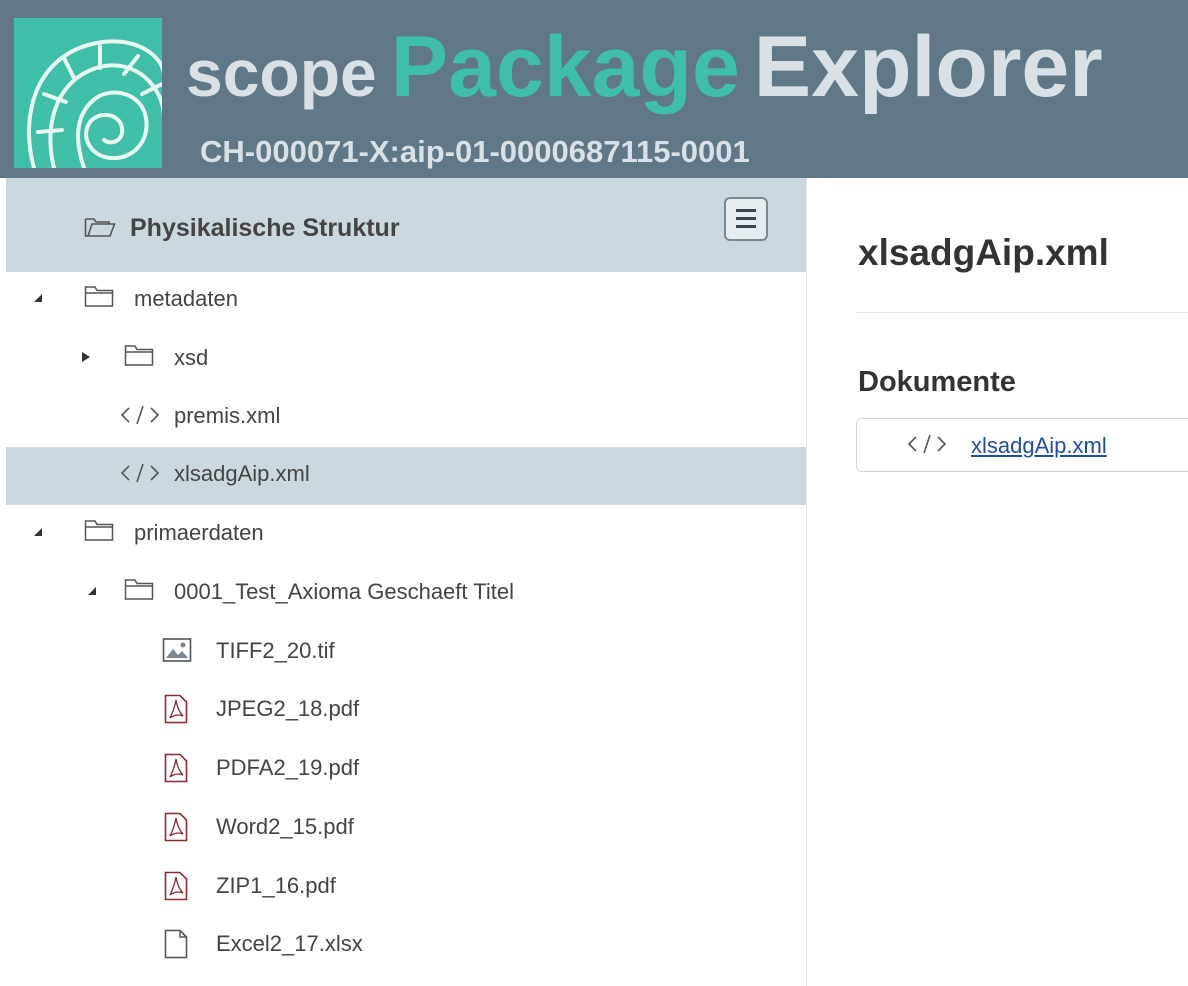  Describe the element at coordinates (937, 382) in the screenshot. I see `section-title: Dokumente` at that location.